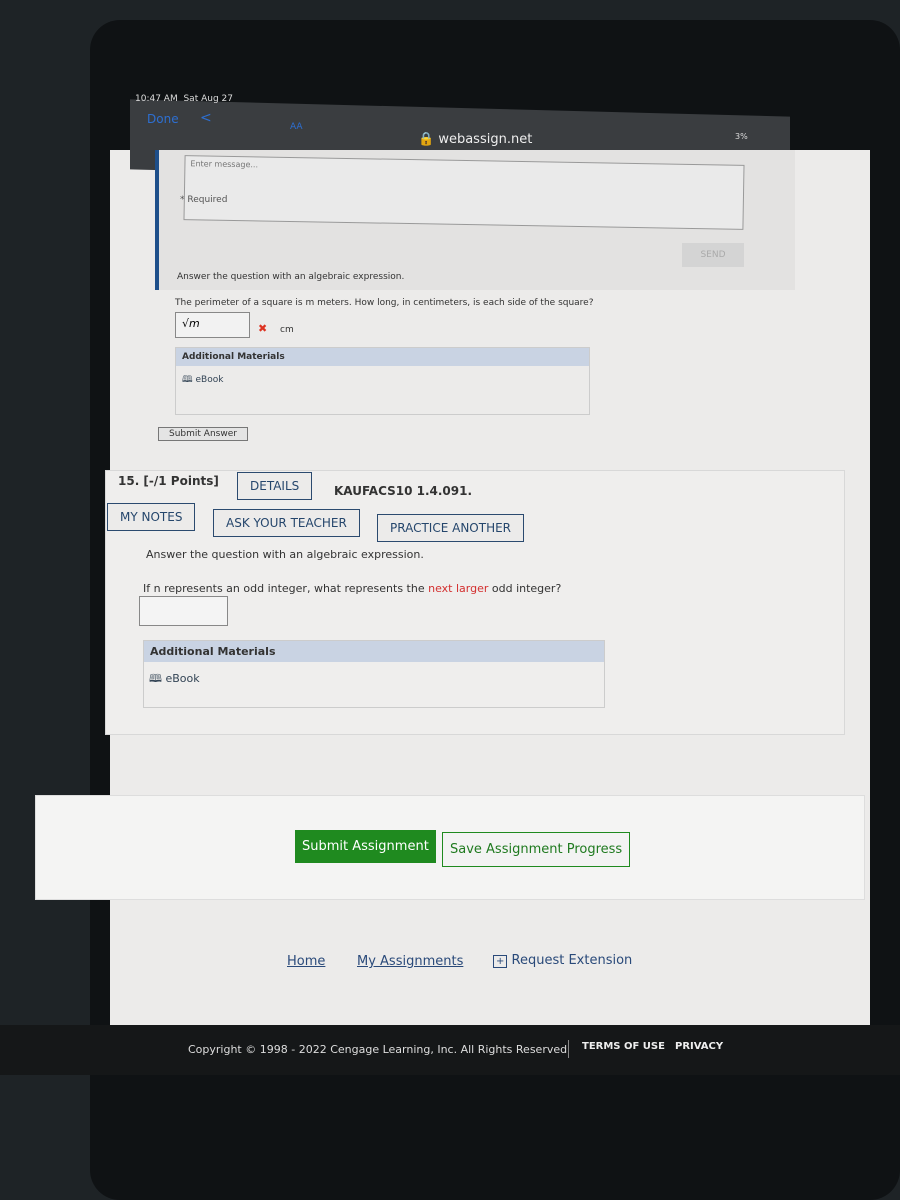 The image size is (900, 1200). I want to click on unit-label: cm, so click(287, 330).